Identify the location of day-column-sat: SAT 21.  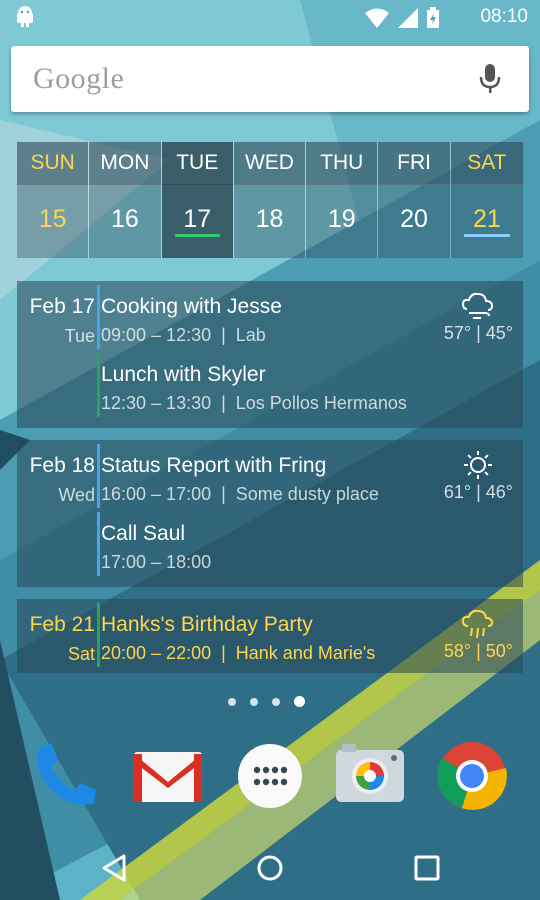
(486, 200).